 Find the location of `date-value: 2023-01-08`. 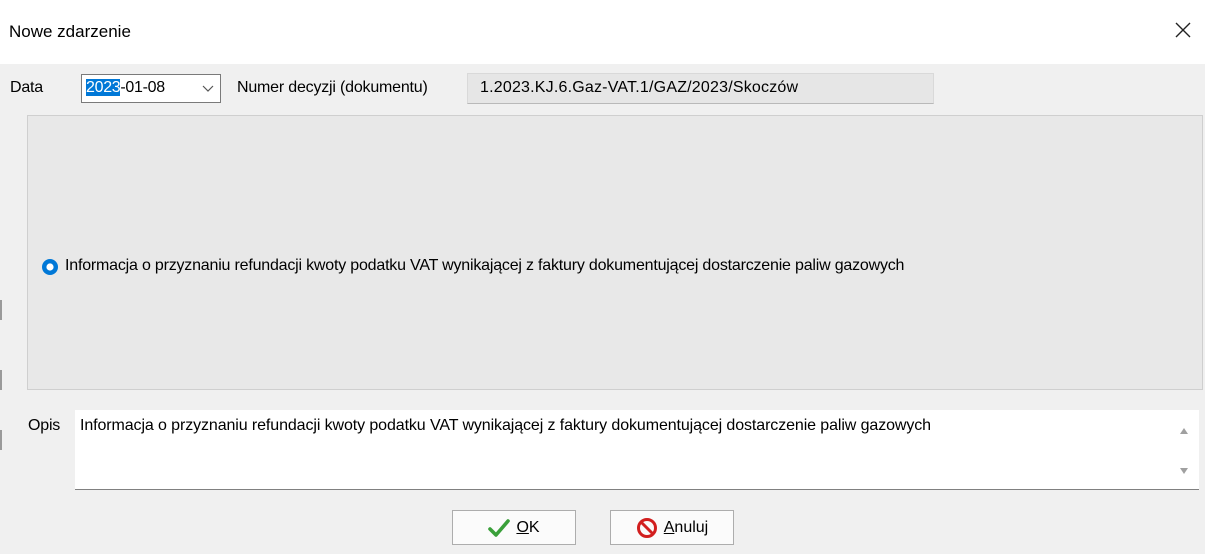

date-value: 2023-01-08 is located at coordinates (125, 88).